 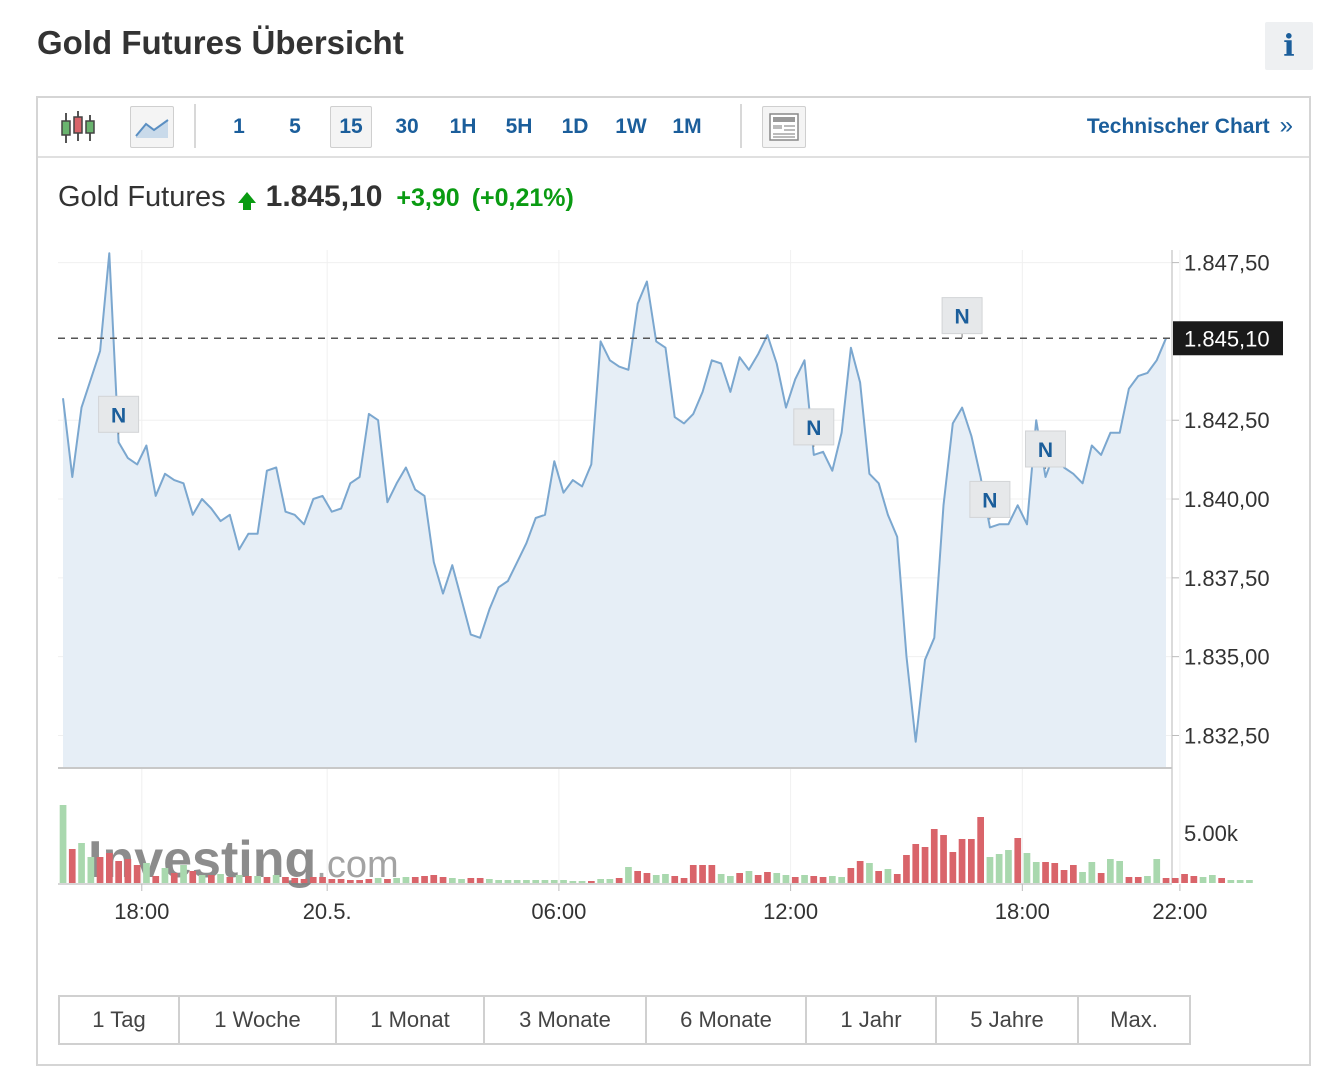 What do you see at coordinates (327, 911) in the screenshot?
I see `x-tick-label: 20.5.` at bounding box center [327, 911].